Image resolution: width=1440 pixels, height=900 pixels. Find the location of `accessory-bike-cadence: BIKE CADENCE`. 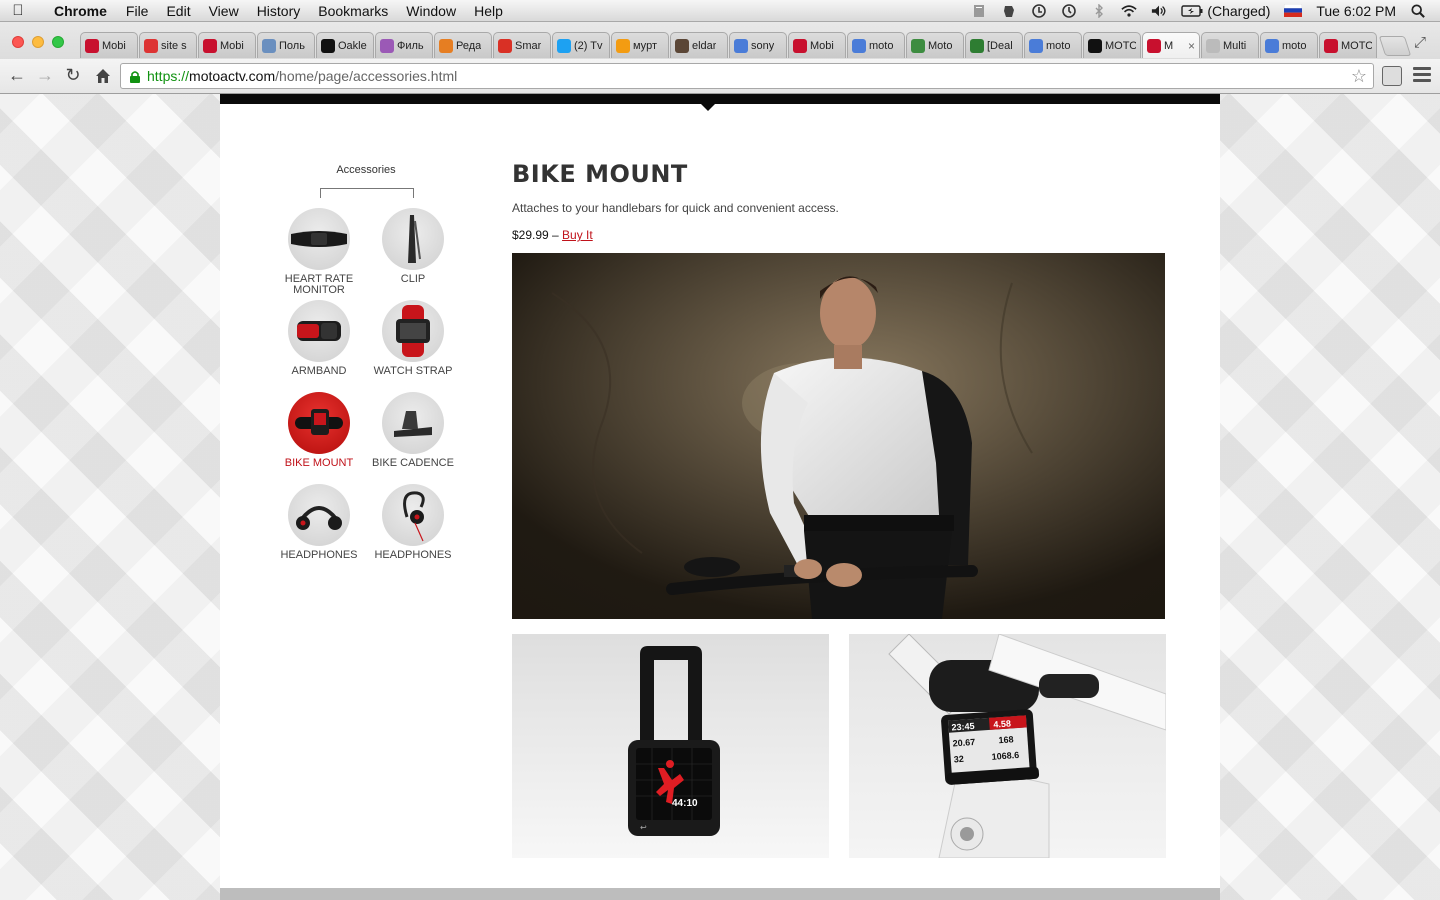

accessory-bike-cadence: BIKE CADENCE is located at coordinates (413, 430).